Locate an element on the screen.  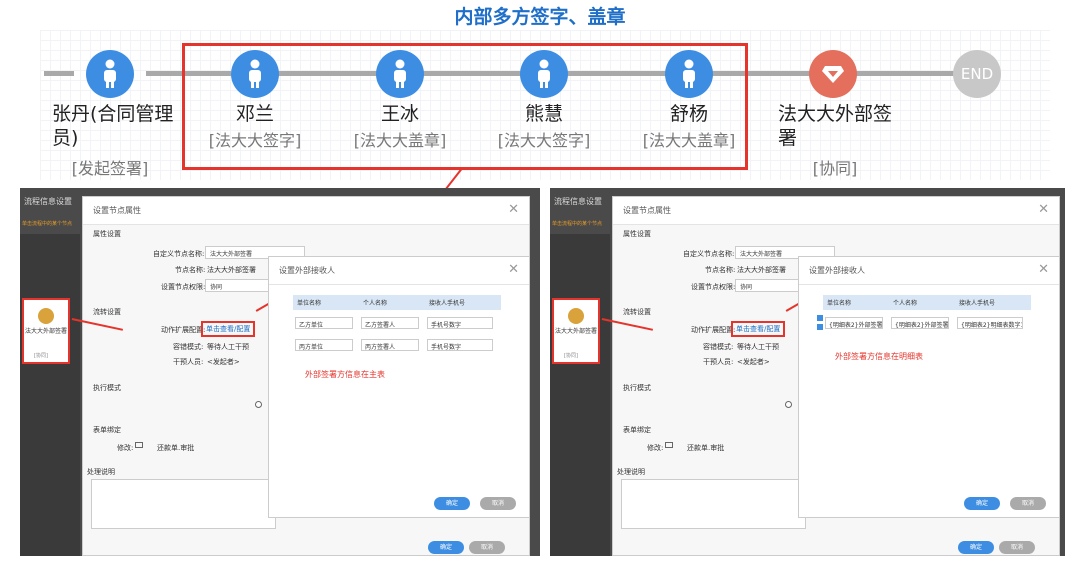
flow-node-name: 张丹(合同管理员) is located at coordinates (113, 126).